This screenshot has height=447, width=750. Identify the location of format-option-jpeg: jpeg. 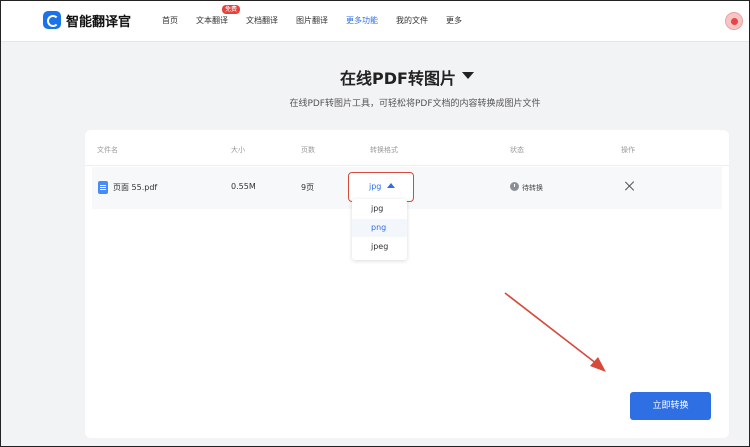
(379, 247).